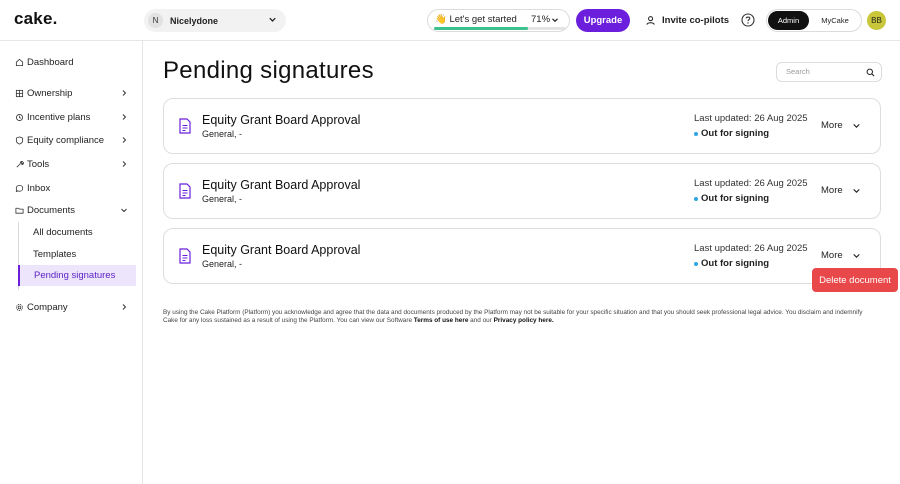 This screenshot has height=484, width=900. Describe the element at coordinates (876, 20) in the screenshot. I see `user-avatar: BB` at that location.